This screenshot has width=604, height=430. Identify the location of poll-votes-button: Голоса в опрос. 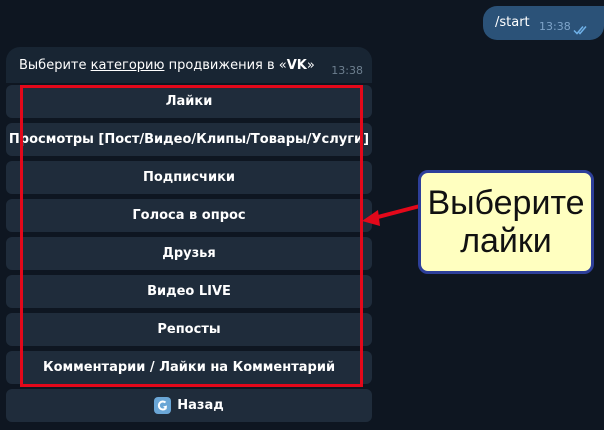
(189, 215).